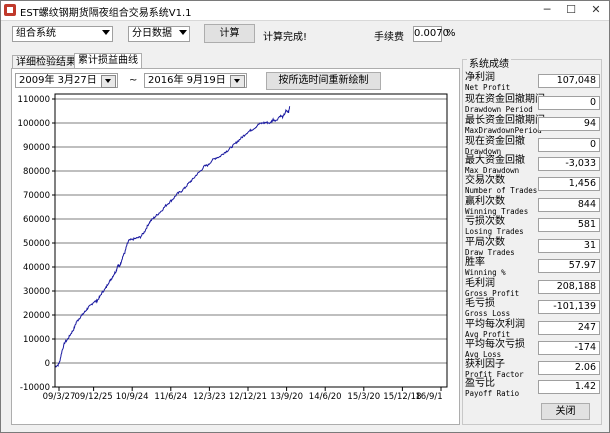 The height and width of the screenshot is (433, 610). What do you see at coordinates (532, 147) in the screenshot?
I see `stat-row: 现在资金回撤 Drawdown 0` at bounding box center [532, 147].